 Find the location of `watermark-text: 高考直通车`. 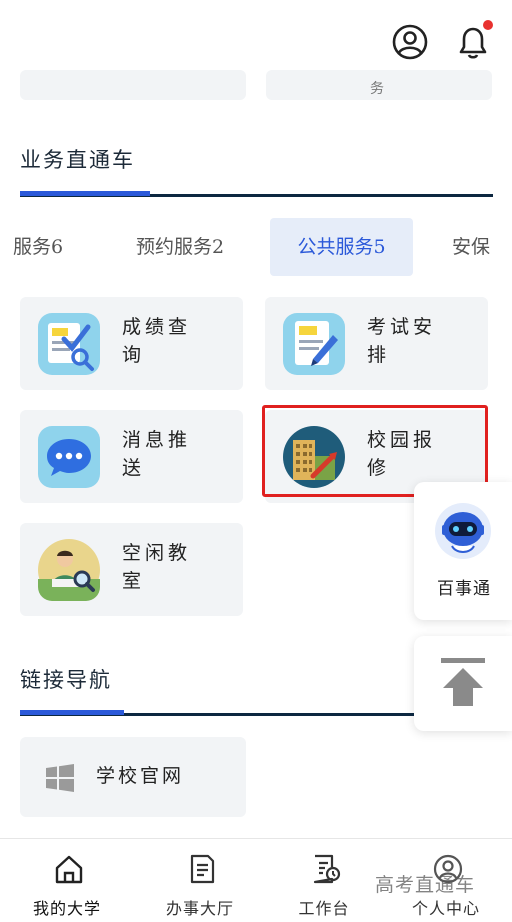

watermark-text: 高考直通车 is located at coordinates (425, 885).